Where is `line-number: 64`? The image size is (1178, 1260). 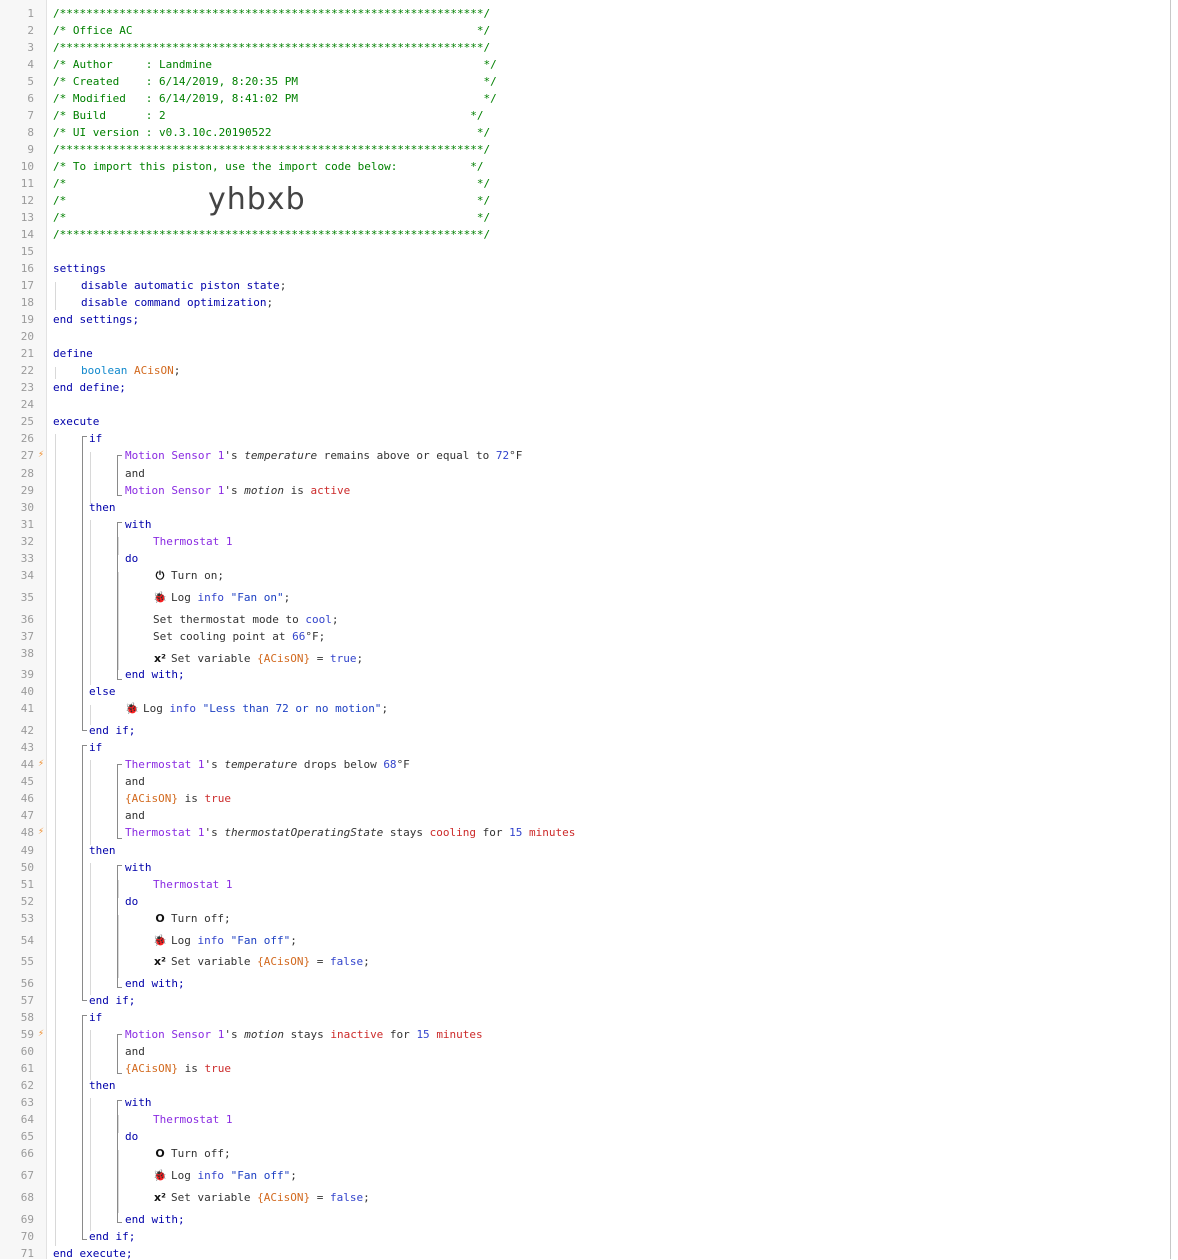 line-number: 64 is located at coordinates (27, 1119).